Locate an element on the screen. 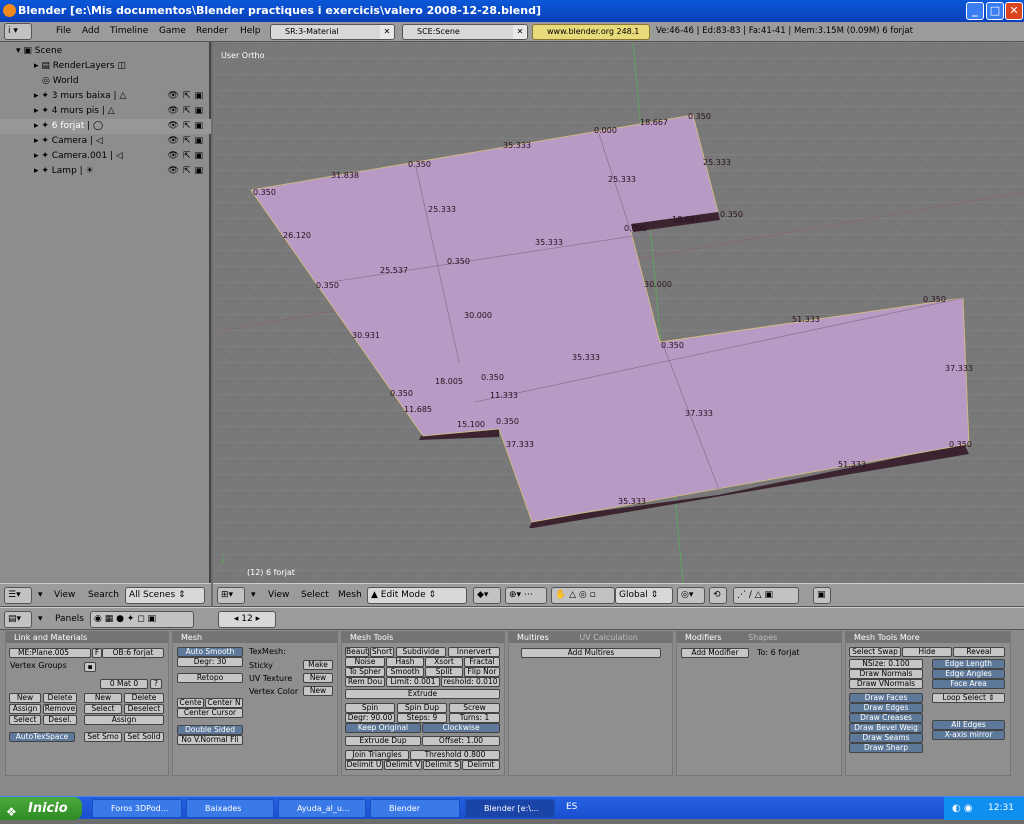  spin-dup-button: Spin Dup is located at coordinates (422, 708).